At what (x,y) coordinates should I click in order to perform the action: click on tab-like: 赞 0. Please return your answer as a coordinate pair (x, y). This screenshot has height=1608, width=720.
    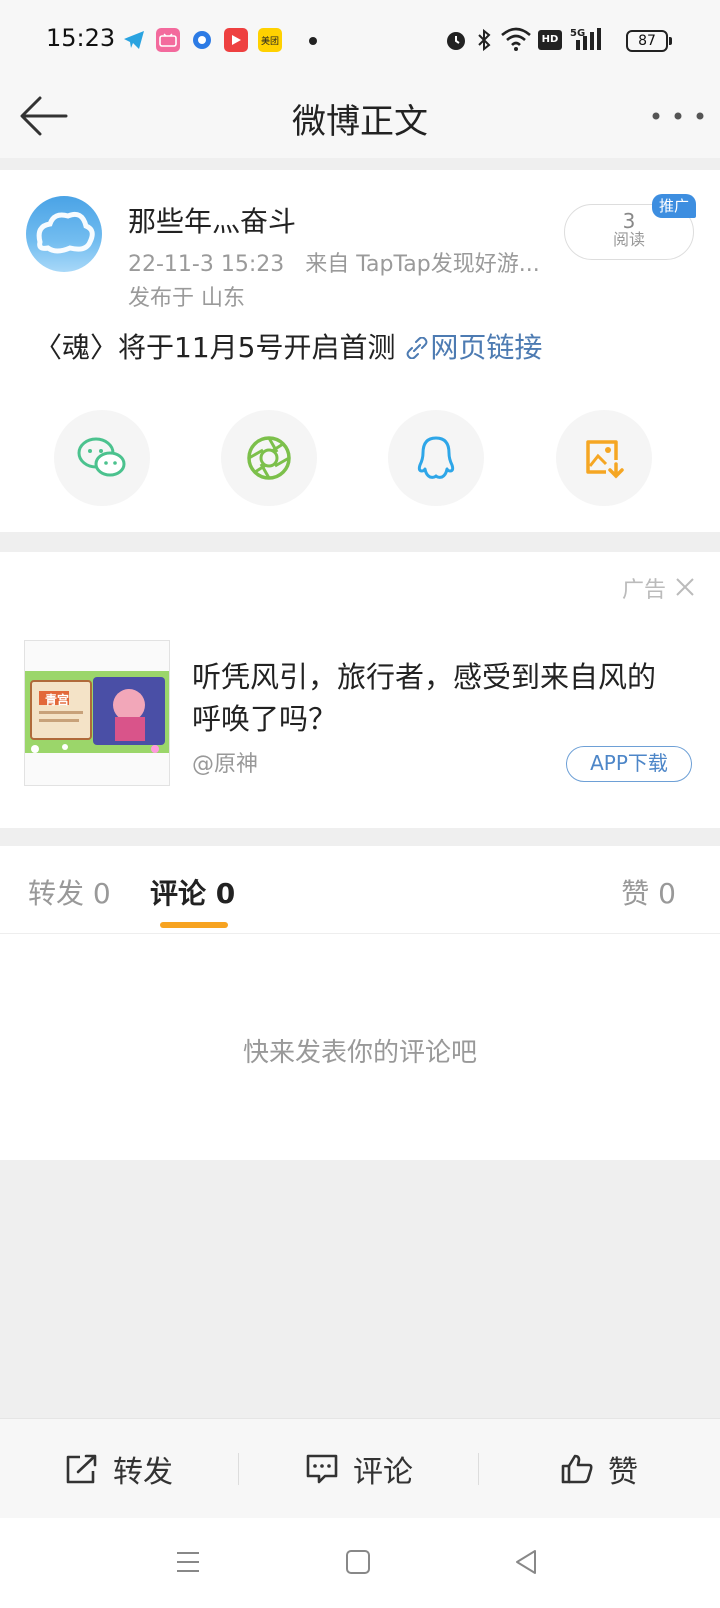
    Looking at the image, I should click on (648, 892).